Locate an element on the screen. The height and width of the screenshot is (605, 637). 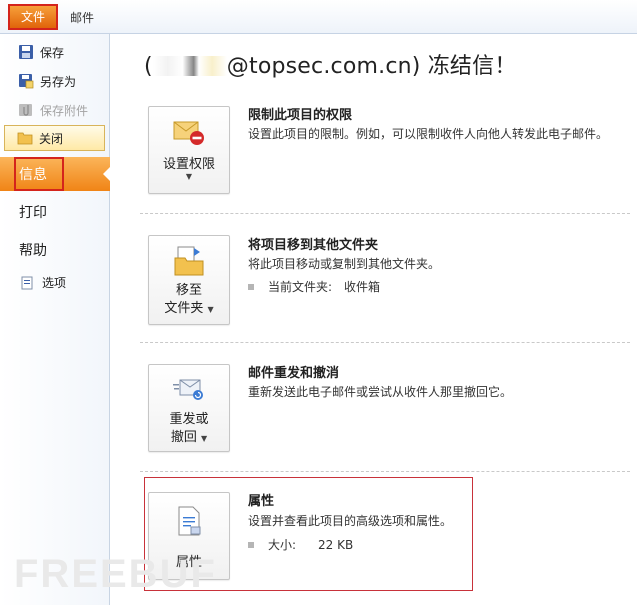
info-highlight-box is located at coordinates (39, 174).